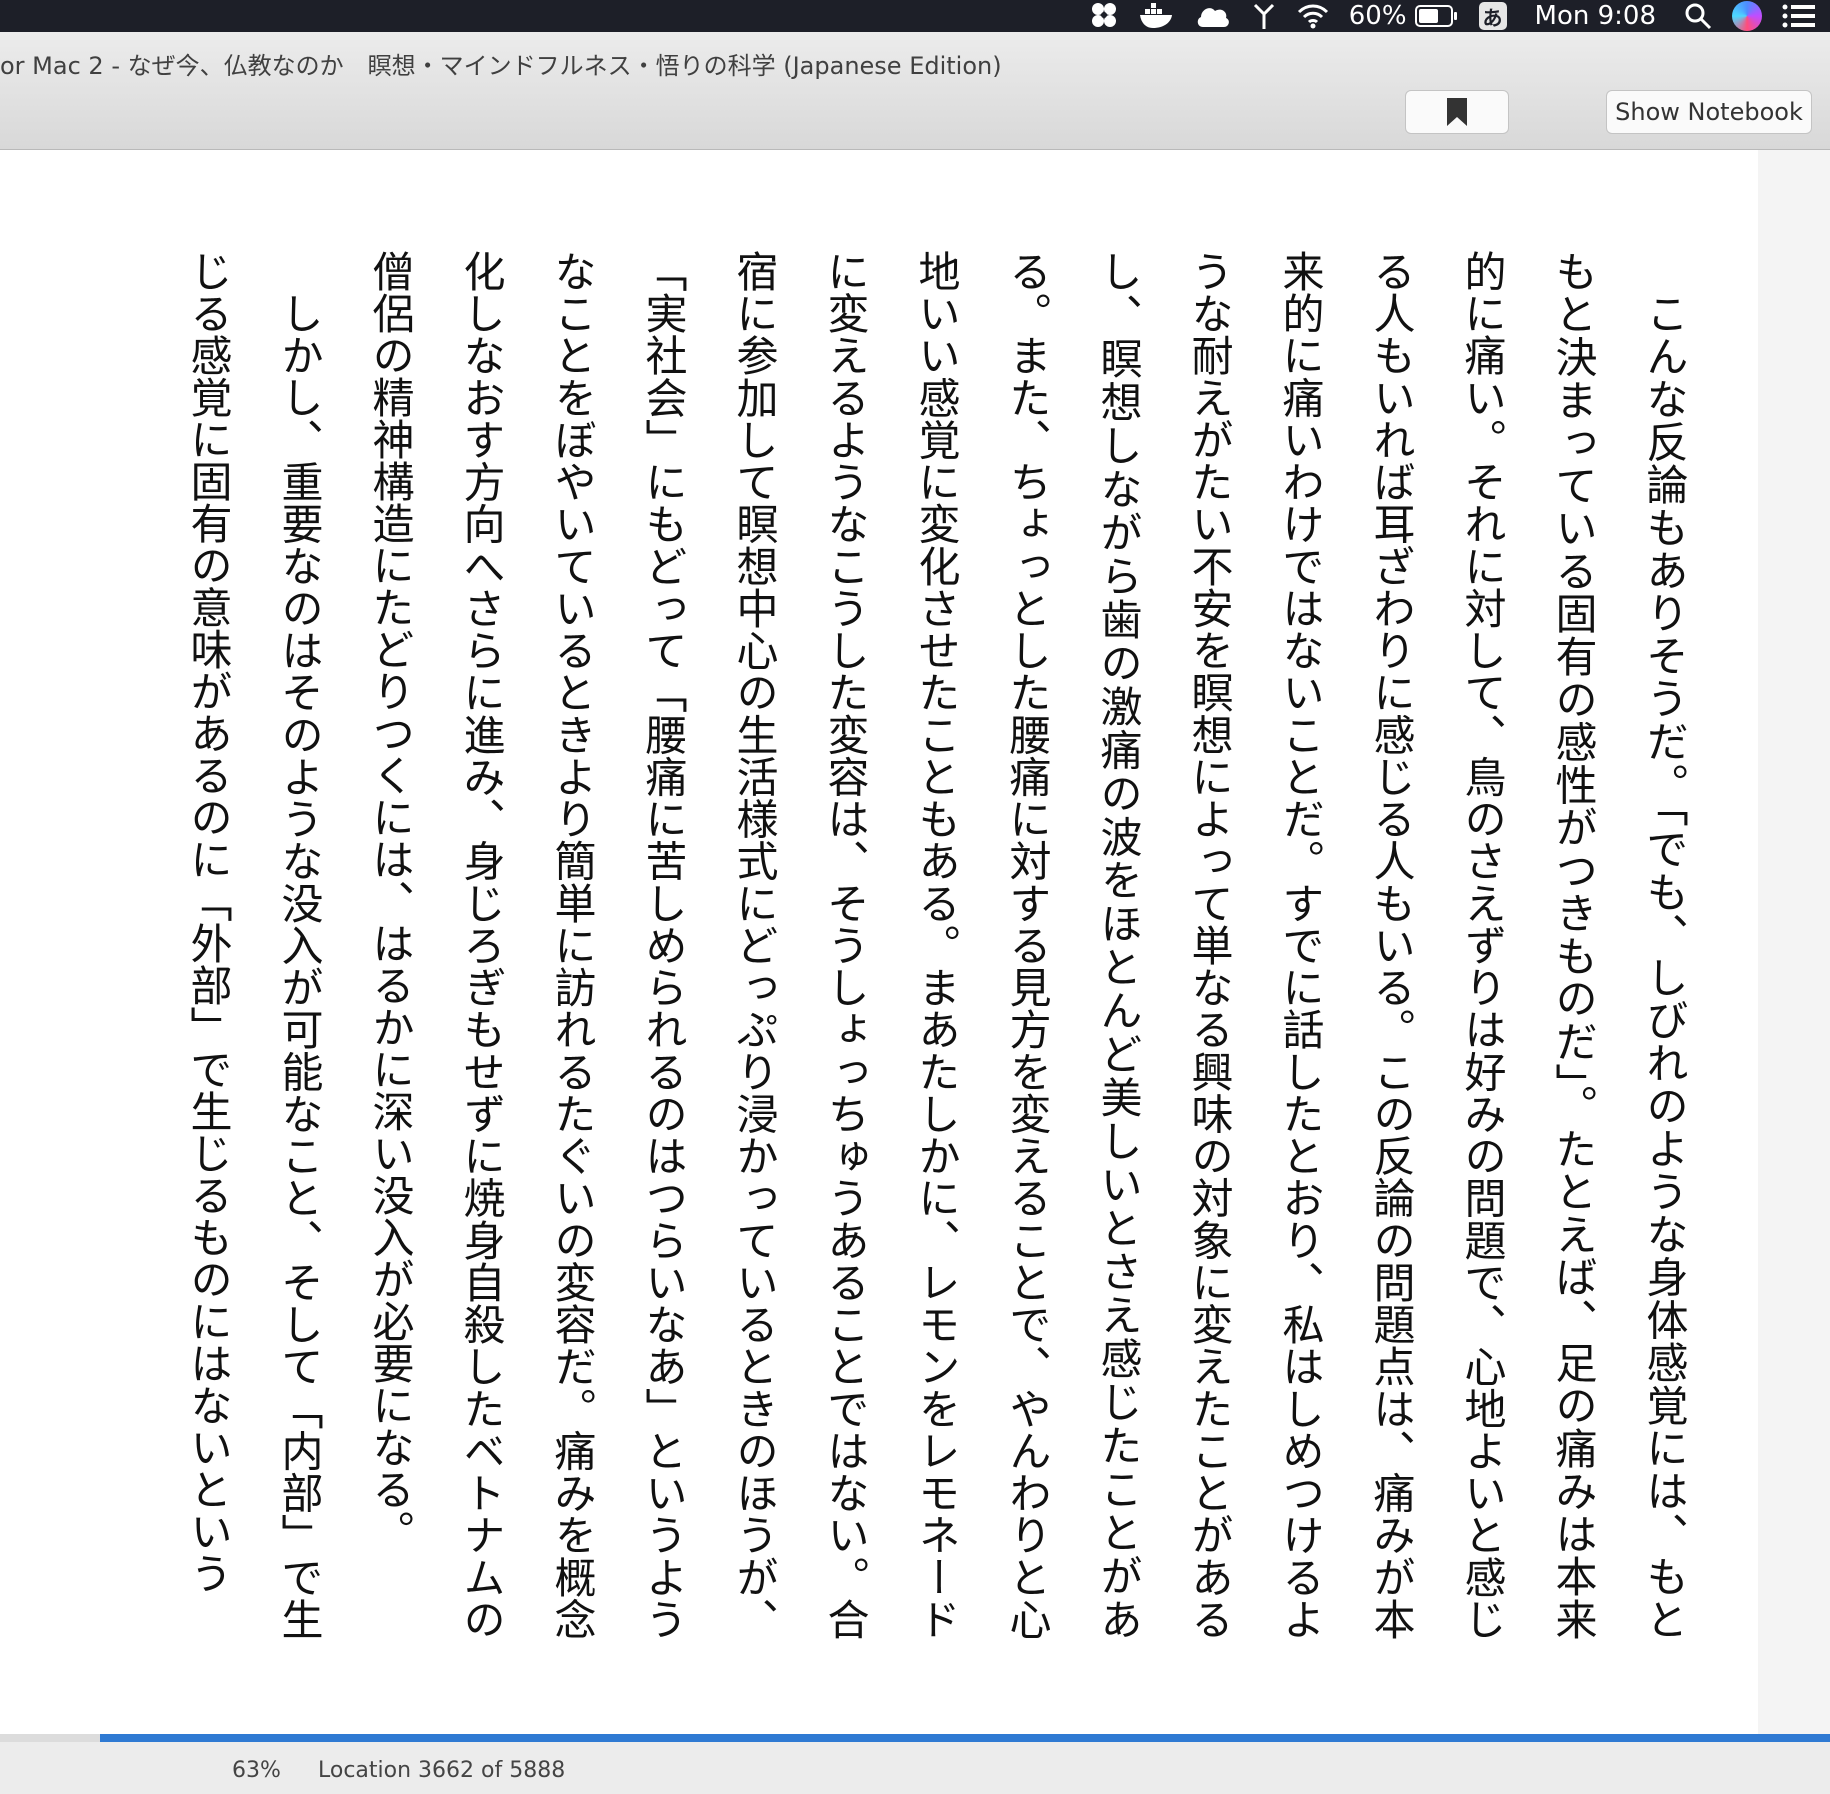 This screenshot has width=1830, height=1794. I want to click on progress-percent: 63%, so click(256, 1770).